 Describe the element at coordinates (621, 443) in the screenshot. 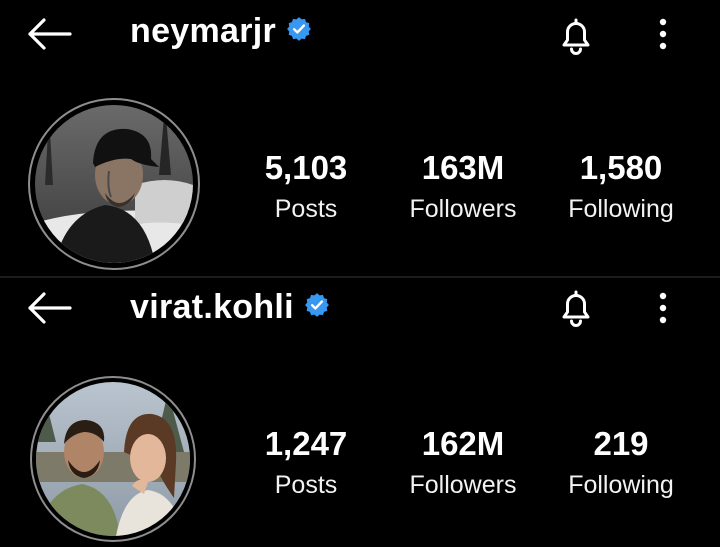

I see `stat-following-value: 219` at that location.